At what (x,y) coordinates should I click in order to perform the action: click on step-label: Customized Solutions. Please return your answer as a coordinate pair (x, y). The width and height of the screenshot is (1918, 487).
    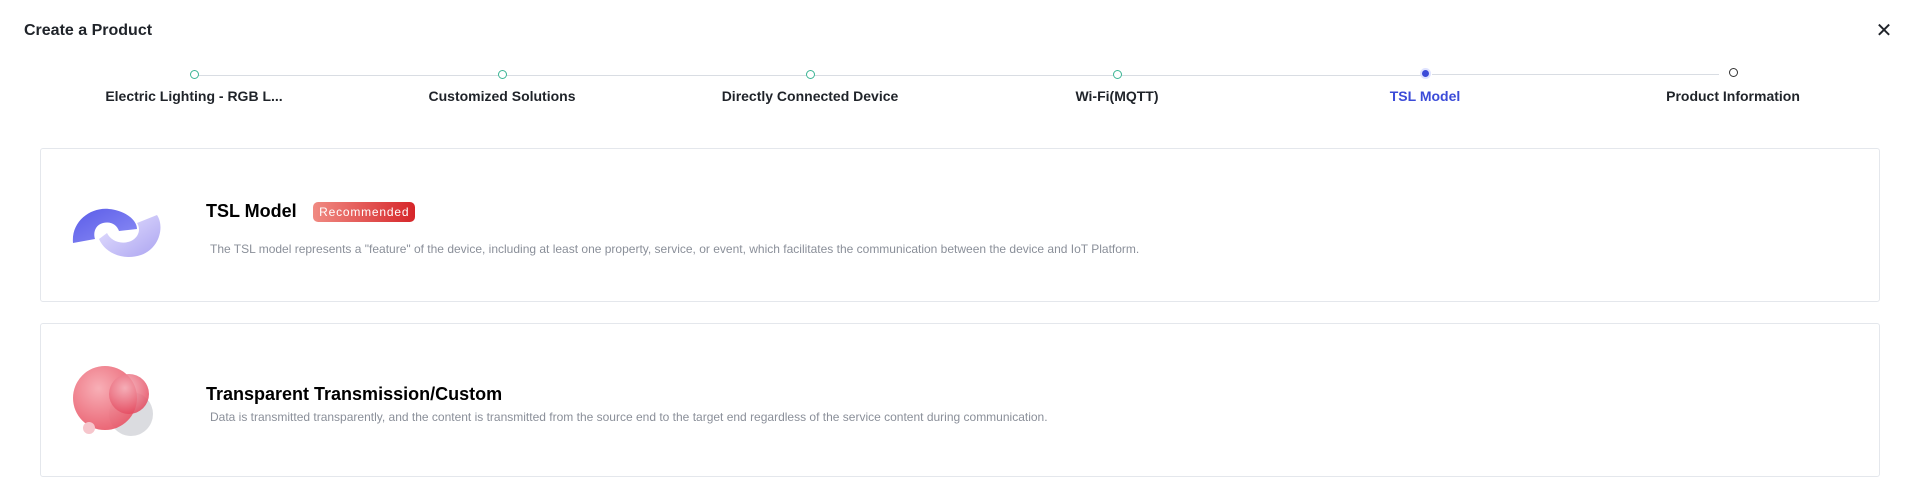
    Looking at the image, I should click on (502, 96).